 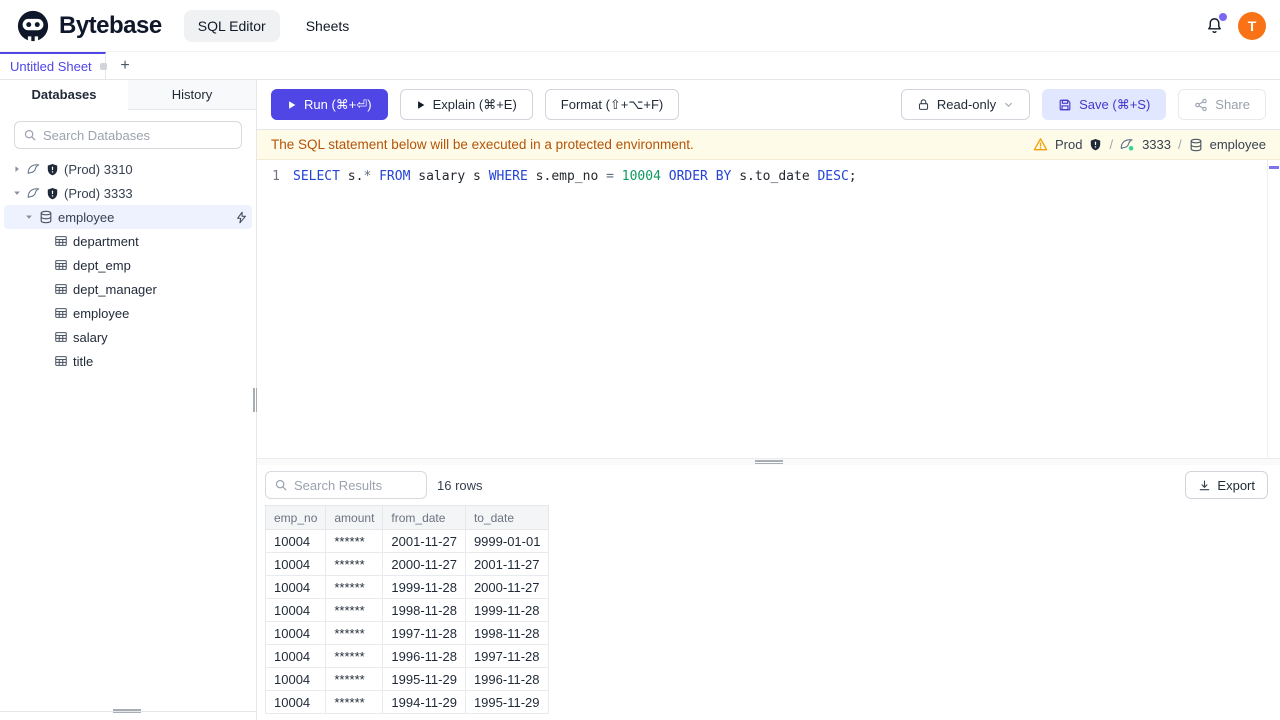 What do you see at coordinates (700, 176) in the screenshot?
I see `sql-token: ORDER BY` at bounding box center [700, 176].